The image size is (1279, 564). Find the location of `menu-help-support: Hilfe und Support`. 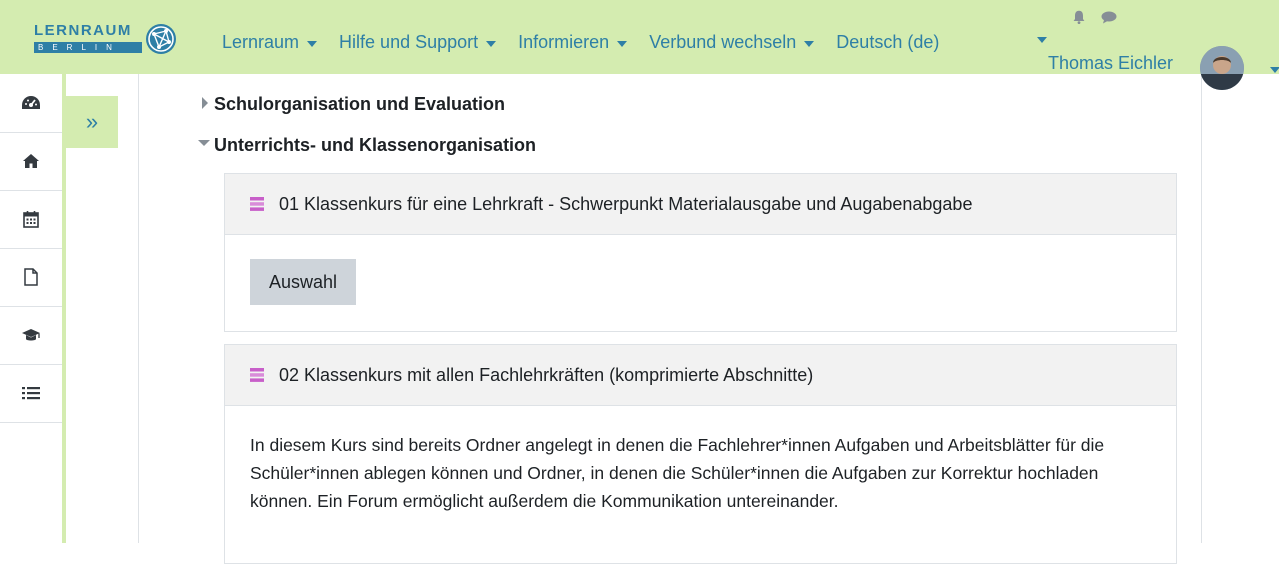

menu-help-support: Hilfe und Support is located at coordinates (418, 42).